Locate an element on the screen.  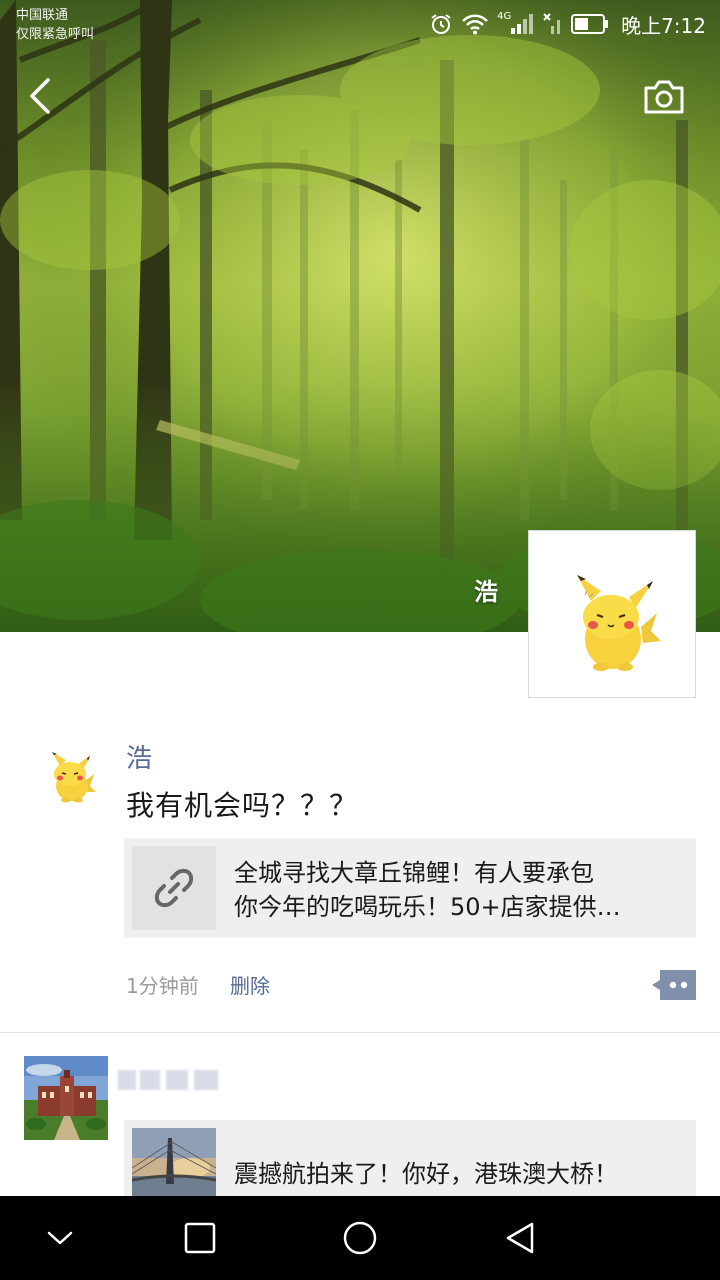
cover-user-name: 浩 is located at coordinates (486, 589).